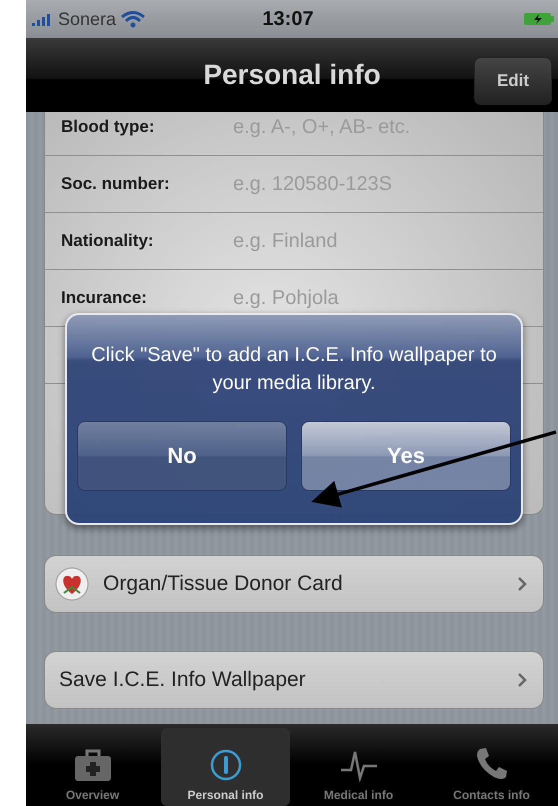  Describe the element at coordinates (294, 369) in the screenshot. I see `alert-message: Click "Save" to add an I.C.E. Info wallpaper to your media library.` at that location.